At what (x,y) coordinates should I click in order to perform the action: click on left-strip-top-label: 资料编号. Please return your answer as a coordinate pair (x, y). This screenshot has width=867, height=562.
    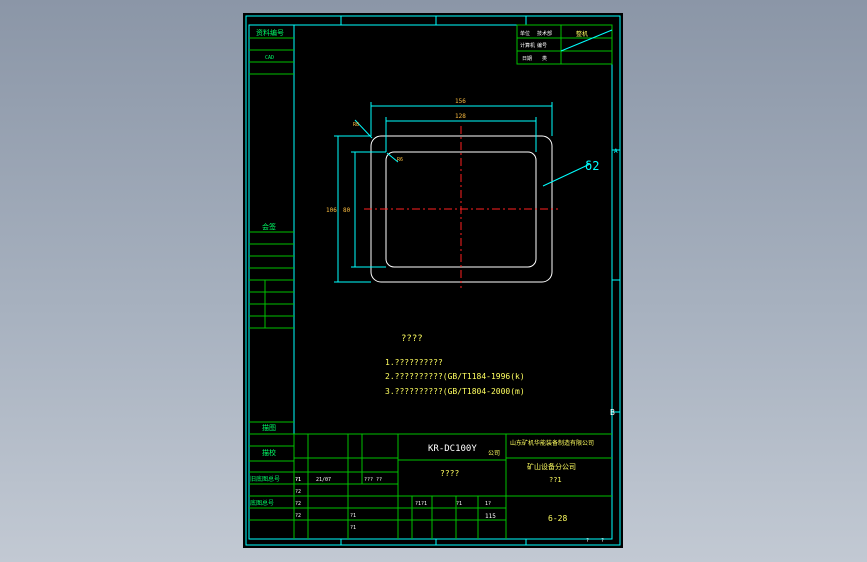
    Looking at the image, I should click on (270, 32).